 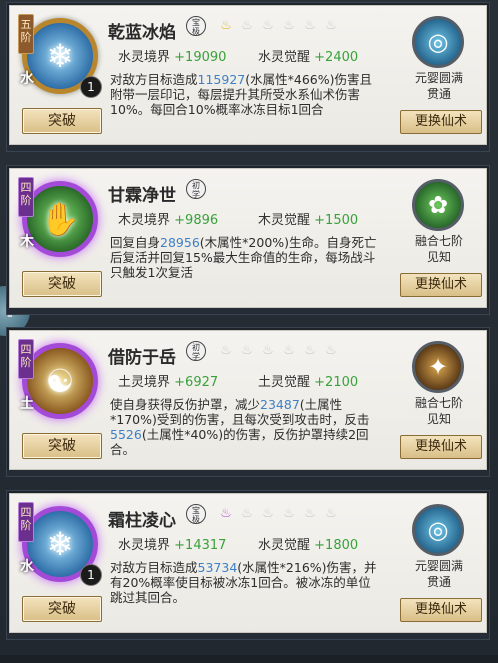 I want to click on desc-text: 对敌方目标造成, so click(x=154, y=79).